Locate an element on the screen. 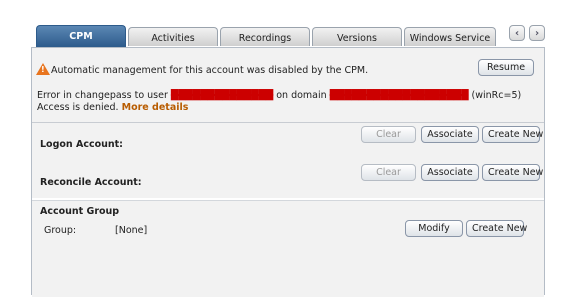  scroll-left-button: ‹ is located at coordinates (517, 33).